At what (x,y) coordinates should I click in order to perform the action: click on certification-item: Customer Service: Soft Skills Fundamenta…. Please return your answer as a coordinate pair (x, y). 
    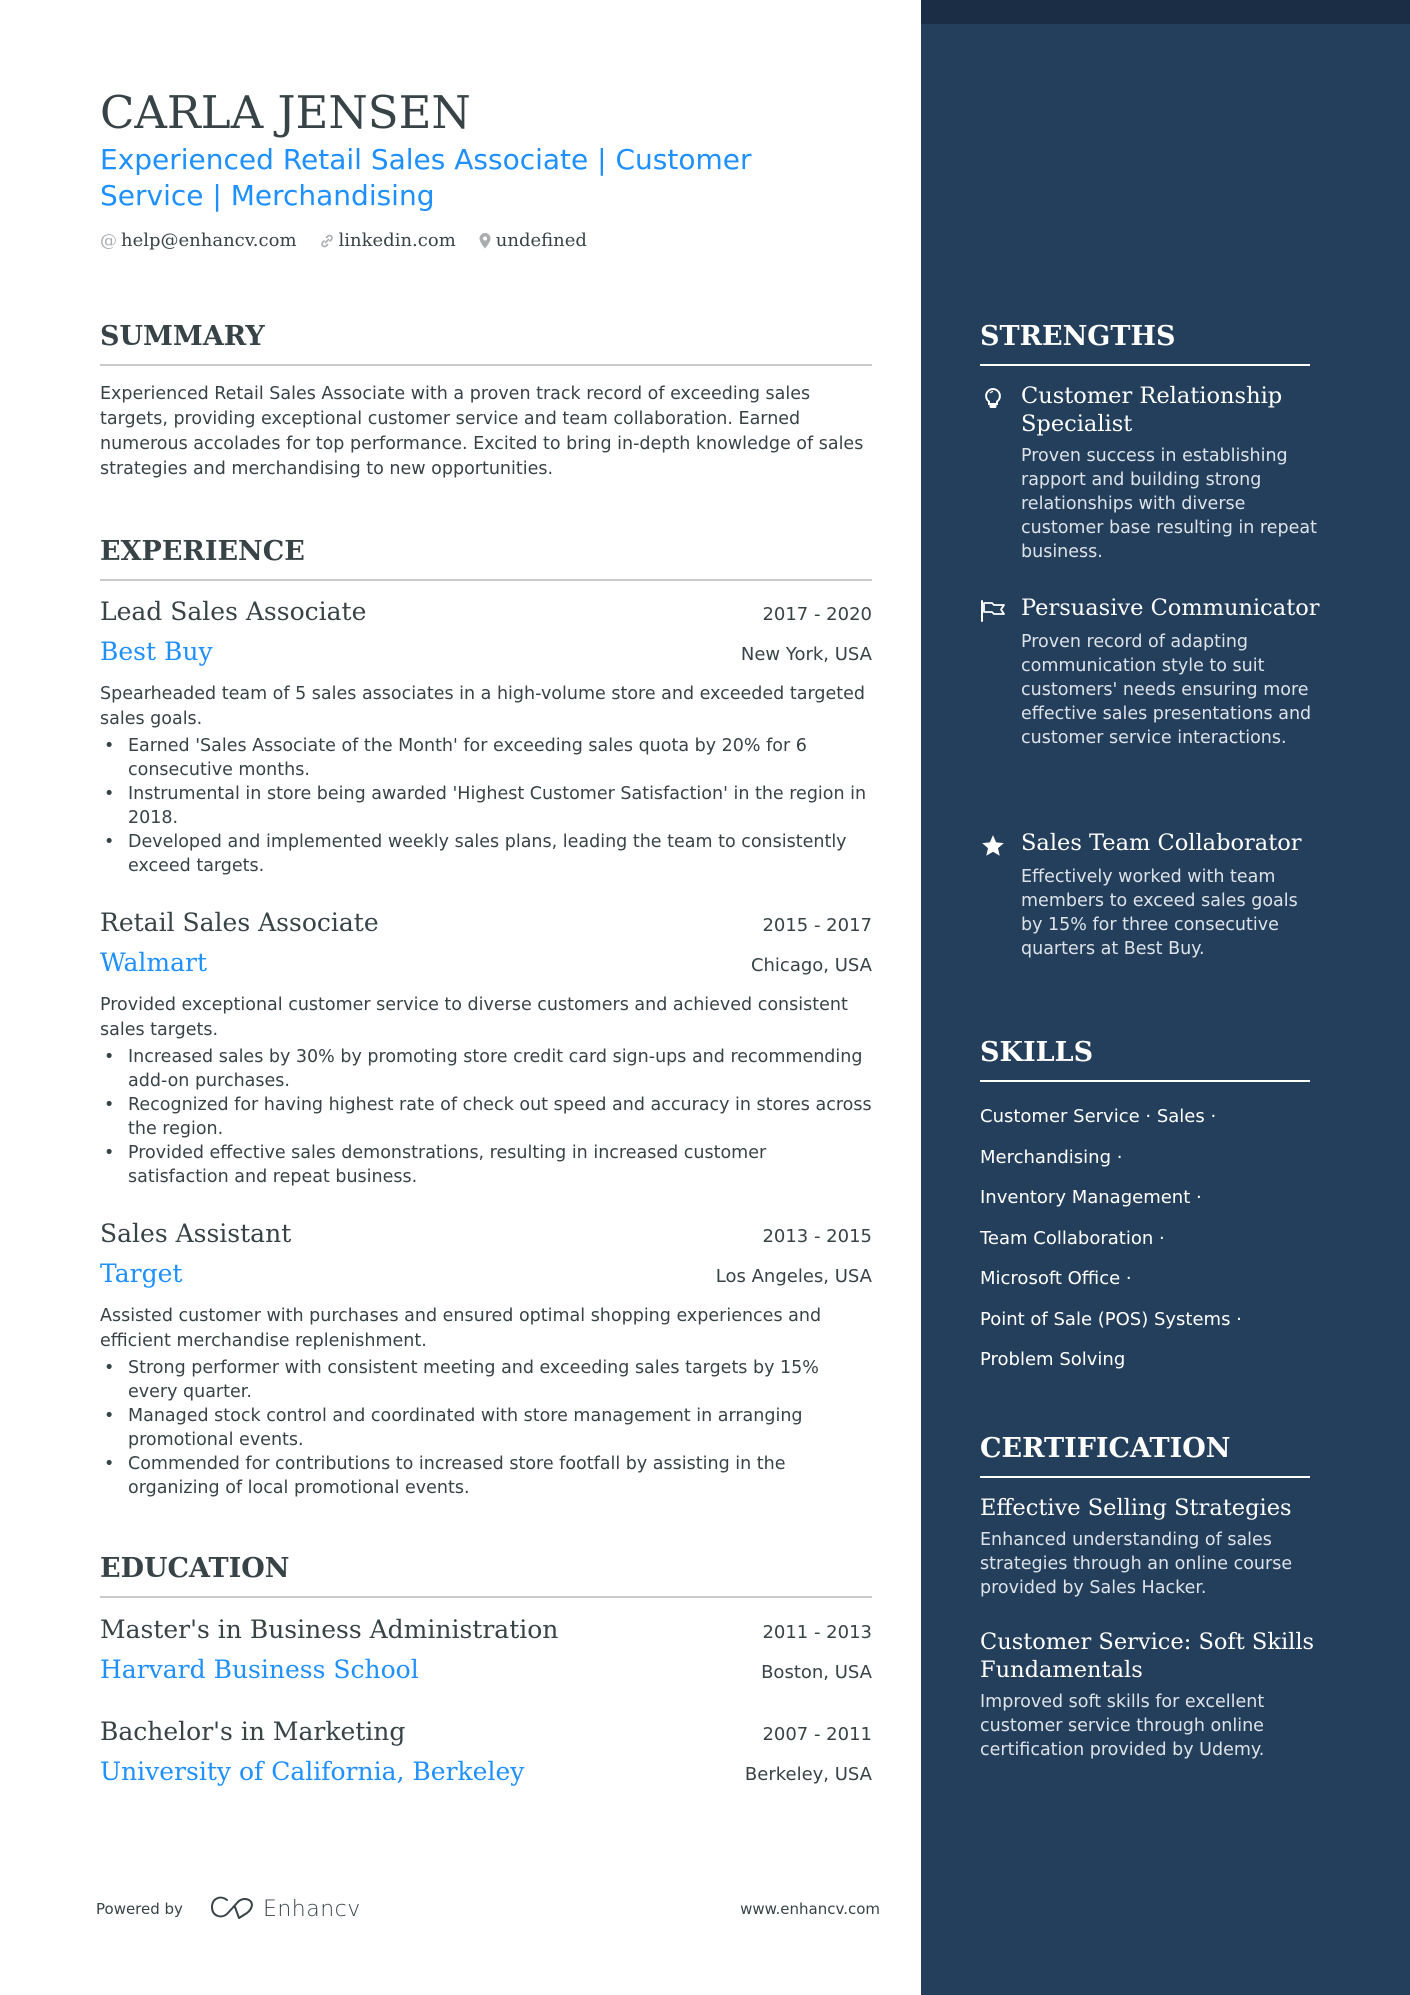
    Looking at the image, I should click on (1150, 1695).